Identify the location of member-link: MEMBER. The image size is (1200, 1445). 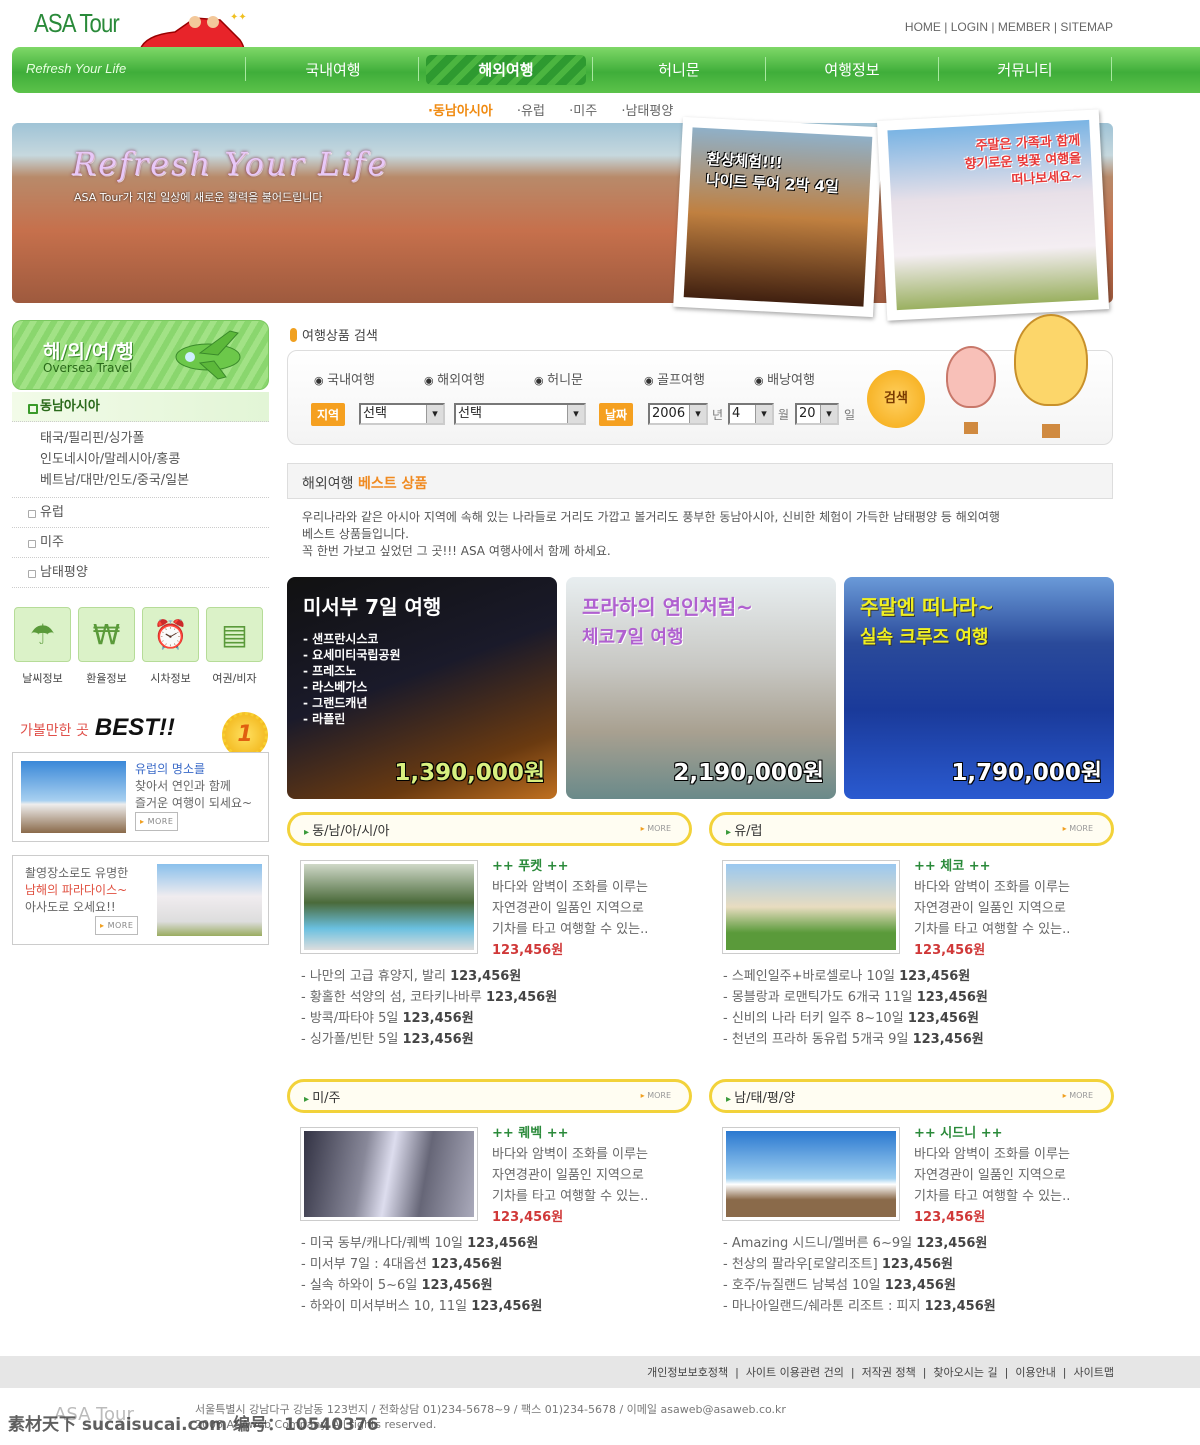
(1024, 27).